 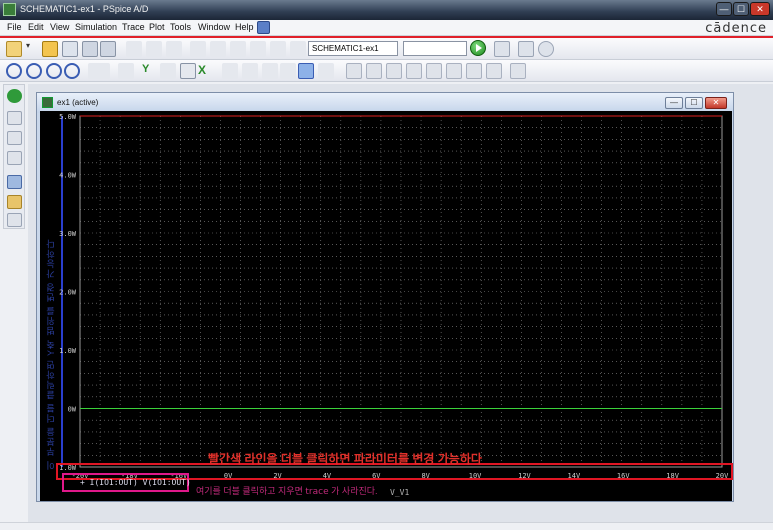 What do you see at coordinates (54, 71) in the screenshot?
I see `zoom-area-icon` at bounding box center [54, 71].